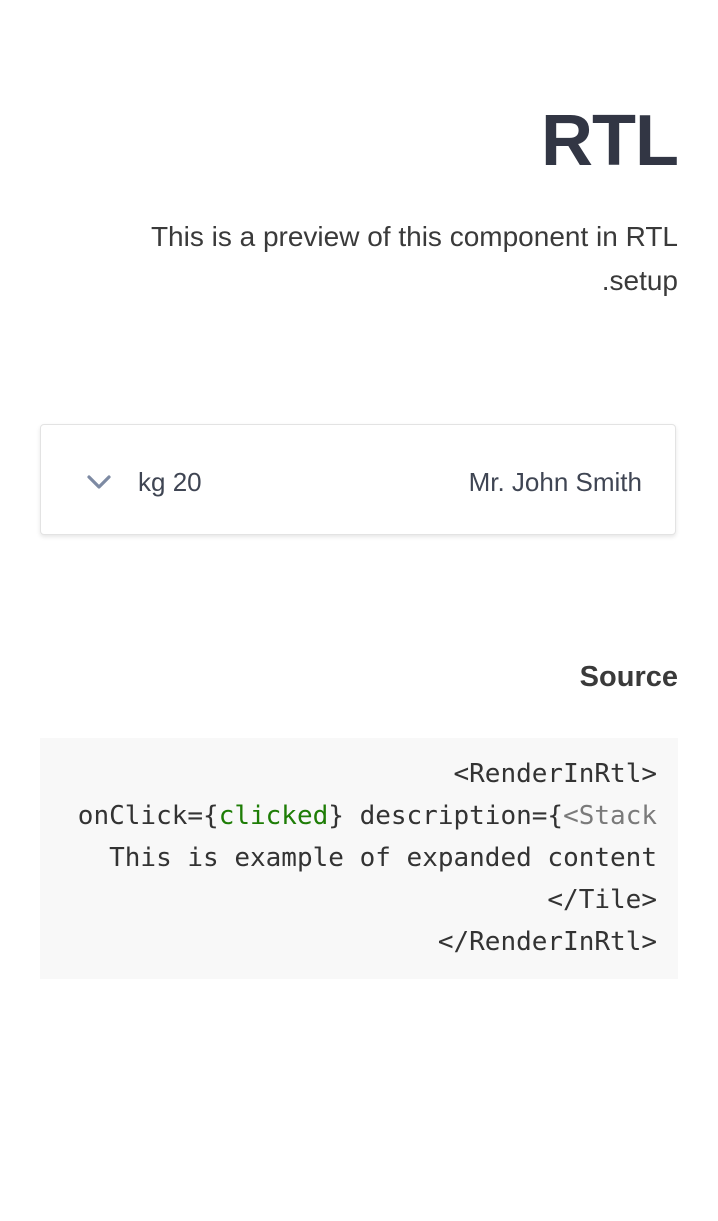 The image size is (718, 1221). Describe the element at coordinates (555, 774) in the screenshot. I see `code-line-render-open: <RenderInRtl>` at that location.